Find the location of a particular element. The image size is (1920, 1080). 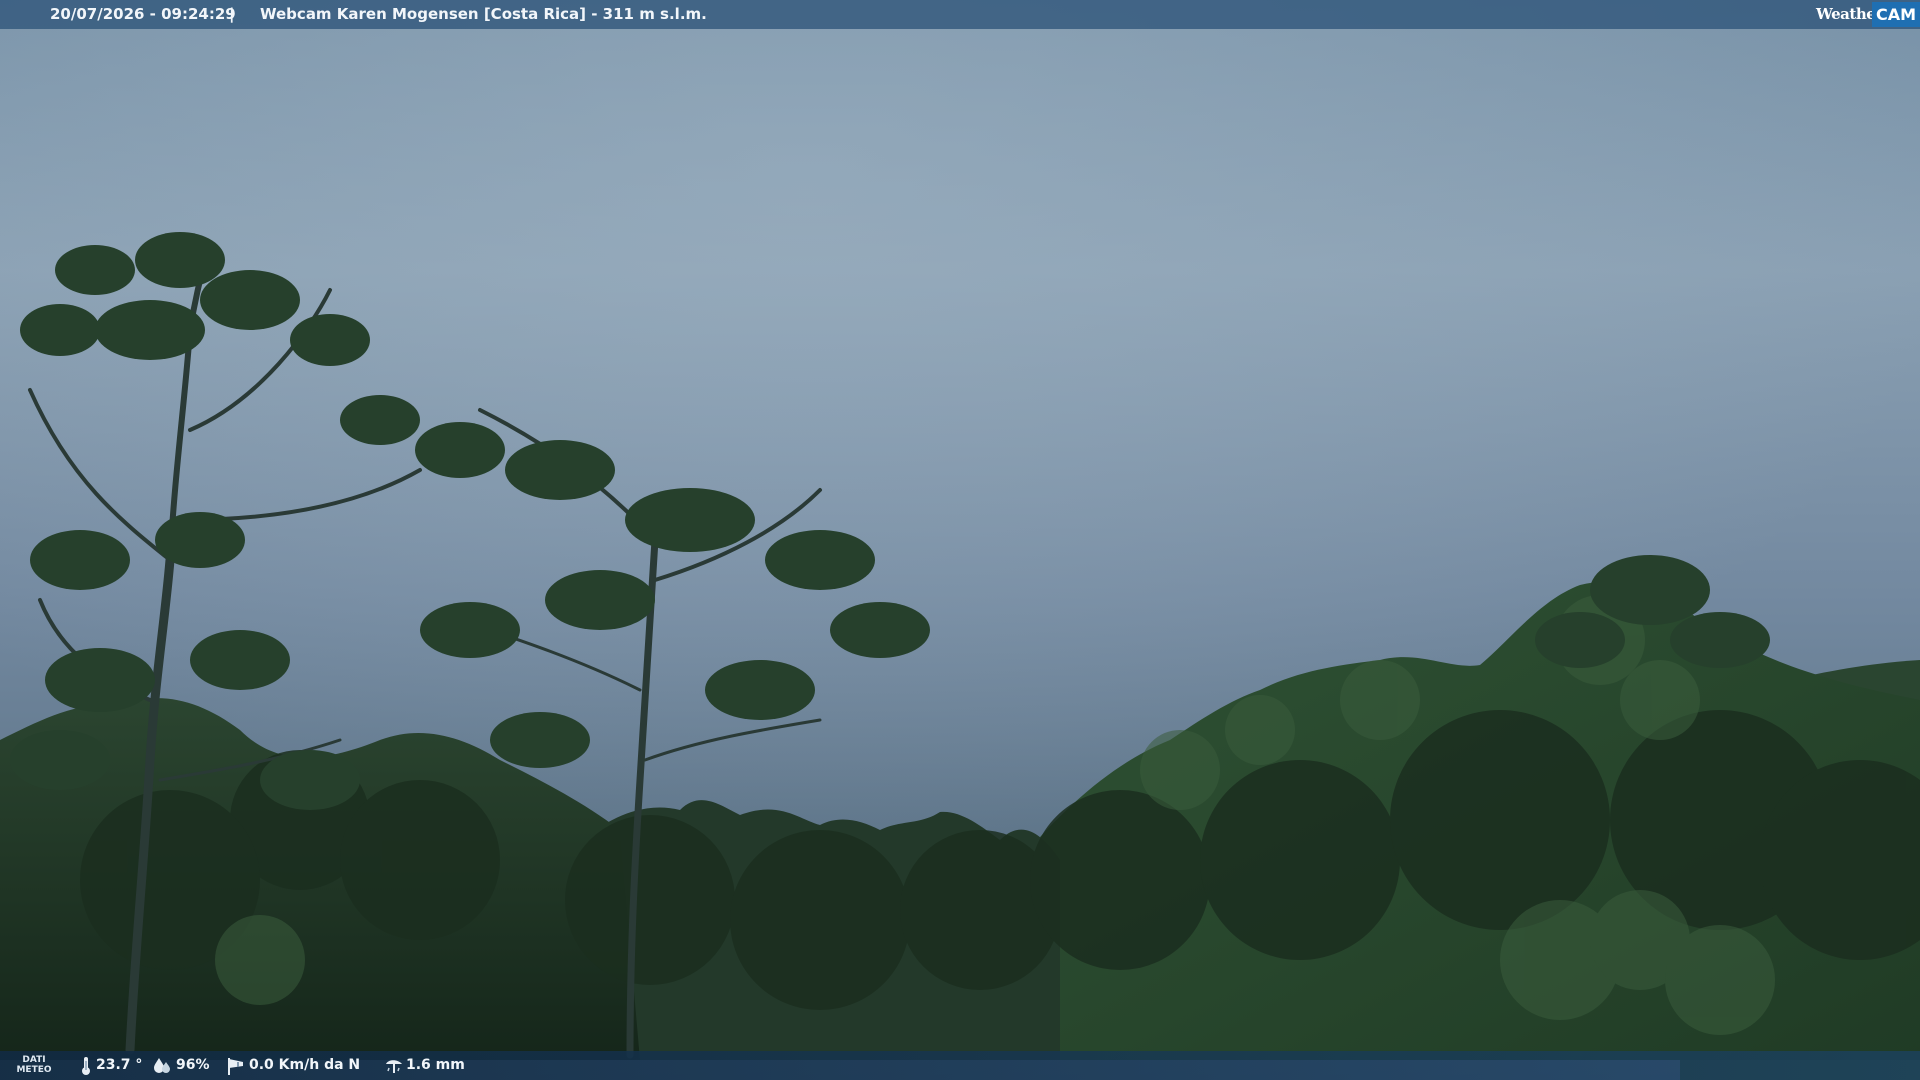

wind-value: 0.0 Km/h da N is located at coordinates (305, 1065).